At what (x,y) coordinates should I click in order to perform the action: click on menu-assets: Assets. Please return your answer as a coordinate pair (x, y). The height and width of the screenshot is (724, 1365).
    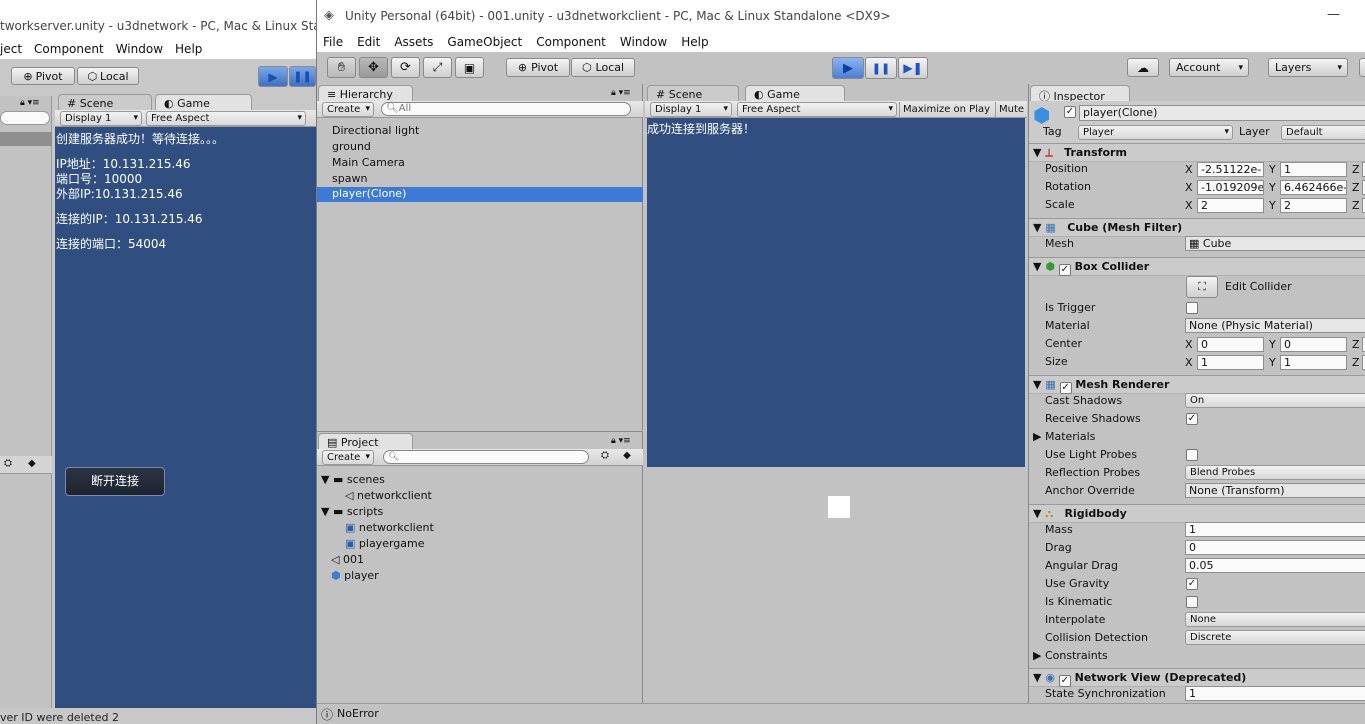
    Looking at the image, I should click on (413, 42).